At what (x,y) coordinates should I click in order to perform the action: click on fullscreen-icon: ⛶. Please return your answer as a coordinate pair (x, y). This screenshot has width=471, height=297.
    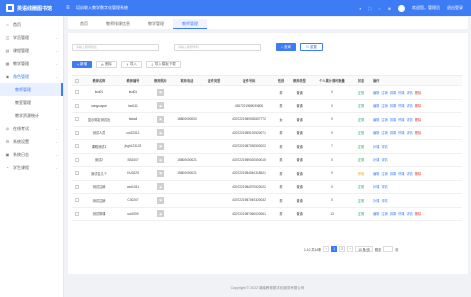
    Looking at the image, I should click on (369, 8).